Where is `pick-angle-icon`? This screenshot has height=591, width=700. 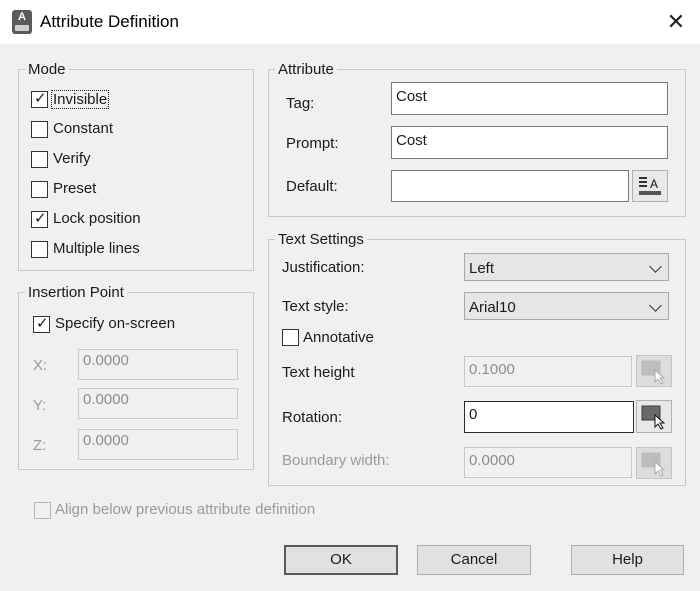
pick-angle-icon is located at coordinates (653, 417).